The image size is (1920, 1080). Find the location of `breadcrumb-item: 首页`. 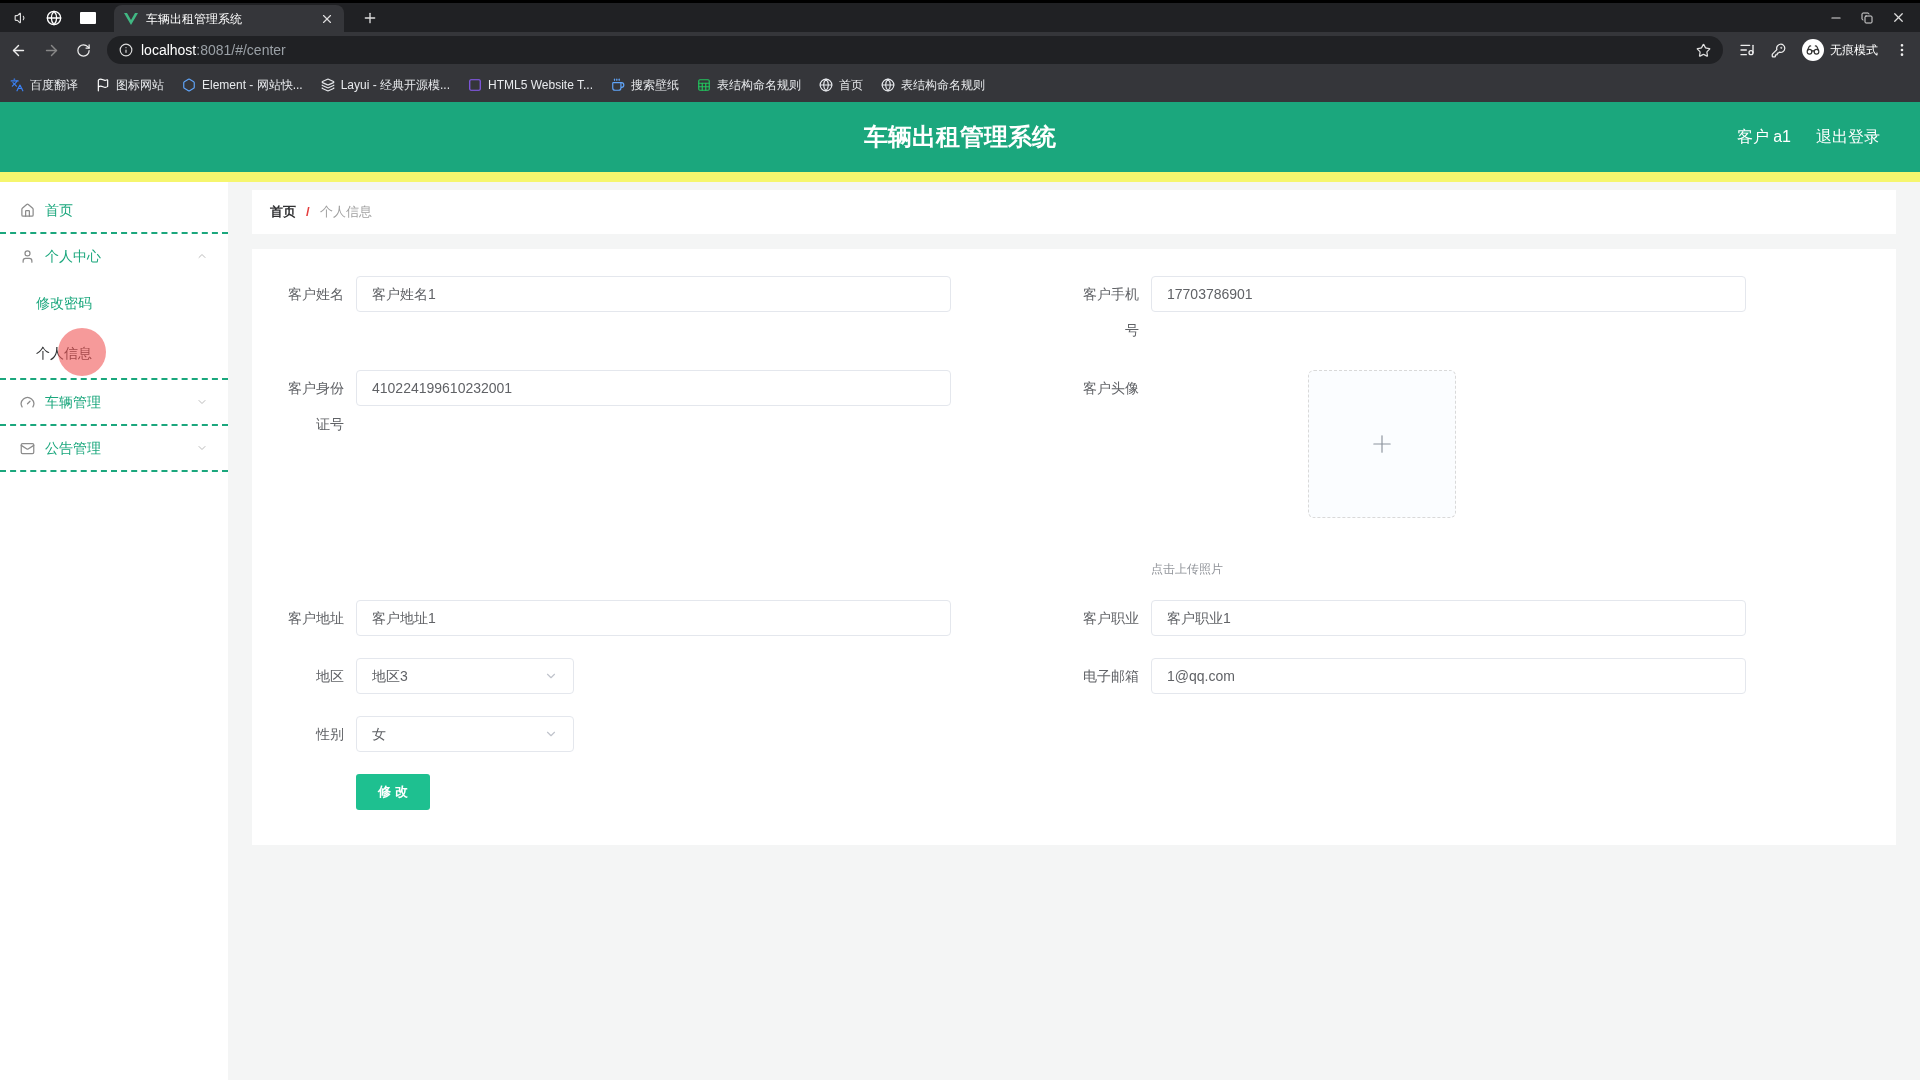

breadcrumb-item: 首页 is located at coordinates (283, 212).